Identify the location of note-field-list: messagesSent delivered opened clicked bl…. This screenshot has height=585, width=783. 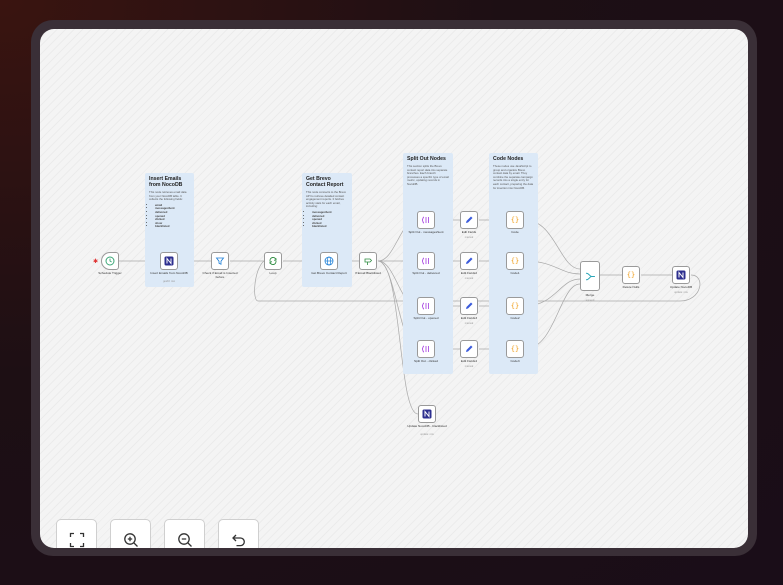
(327, 219).